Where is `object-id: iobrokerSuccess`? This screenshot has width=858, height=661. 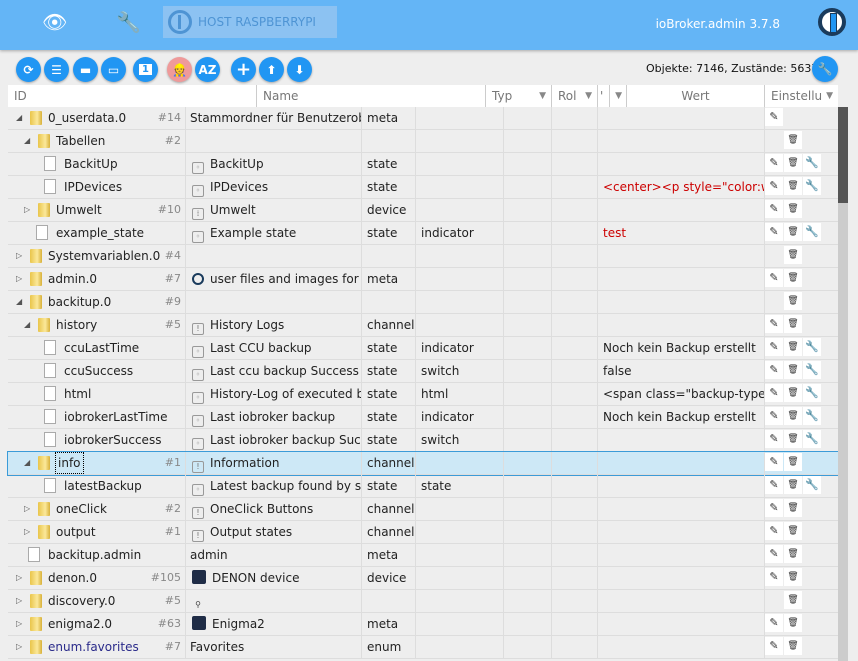
object-id: iobrokerSuccess is located at coordinates (112, 440).